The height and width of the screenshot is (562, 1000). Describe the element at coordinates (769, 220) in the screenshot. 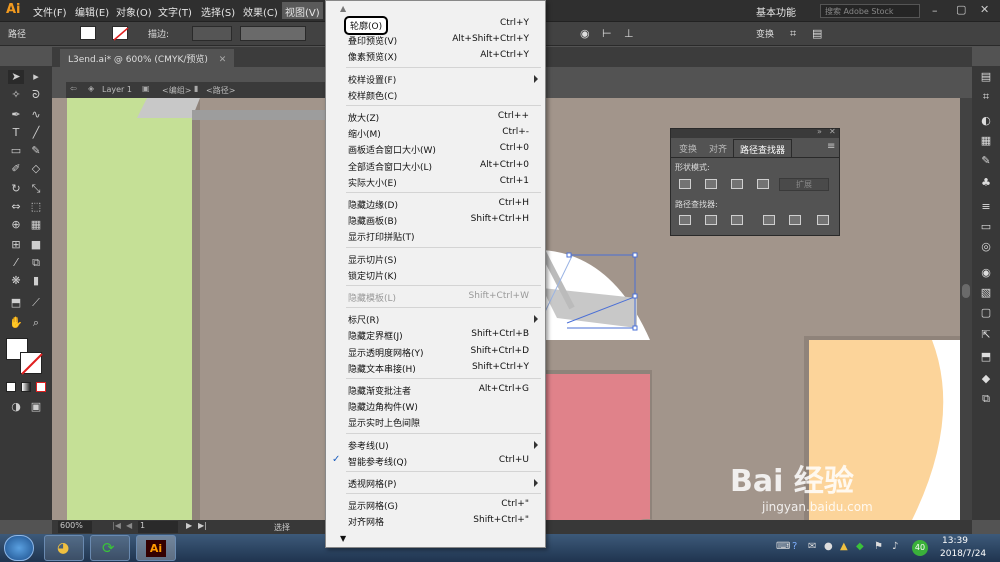

I see `crop-icon` at that location.